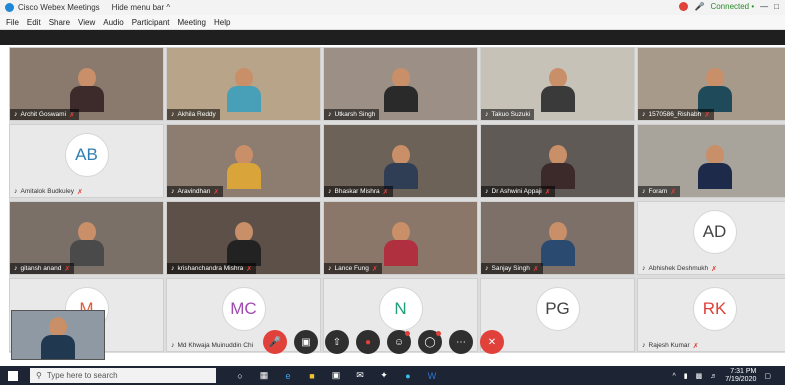 This screenshot has height=385, width=785. I want to click on file-explorer-icon: ■, so click(312, 376).